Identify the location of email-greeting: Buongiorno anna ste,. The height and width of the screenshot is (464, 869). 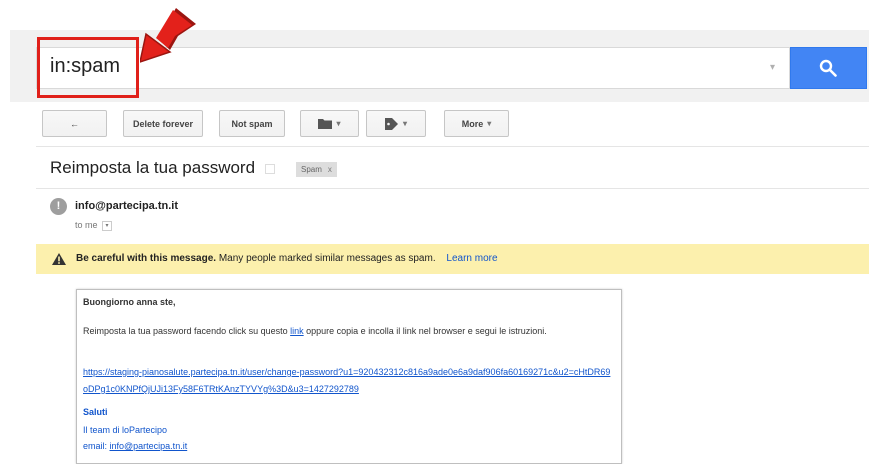
(129, 302).